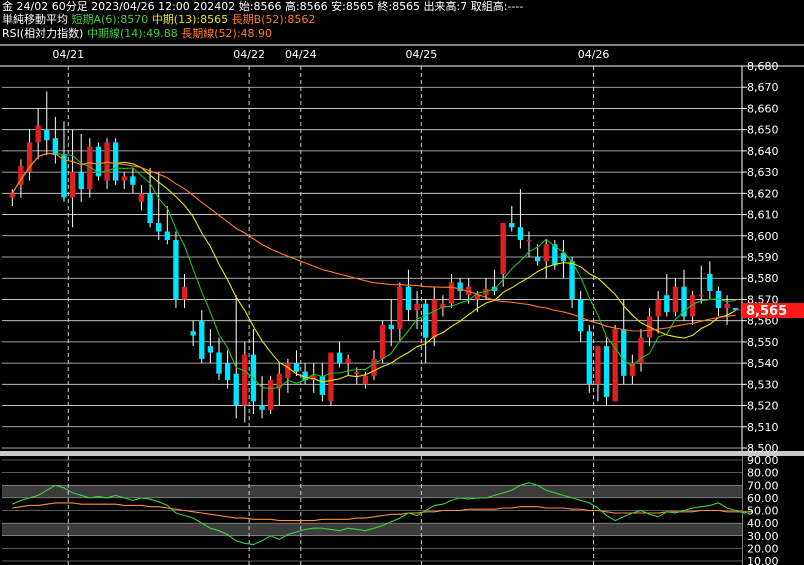 Image resolution: width=804 pixels, height=565 pixels. I want to click on tick-label: 8,630, so click(763, 172).